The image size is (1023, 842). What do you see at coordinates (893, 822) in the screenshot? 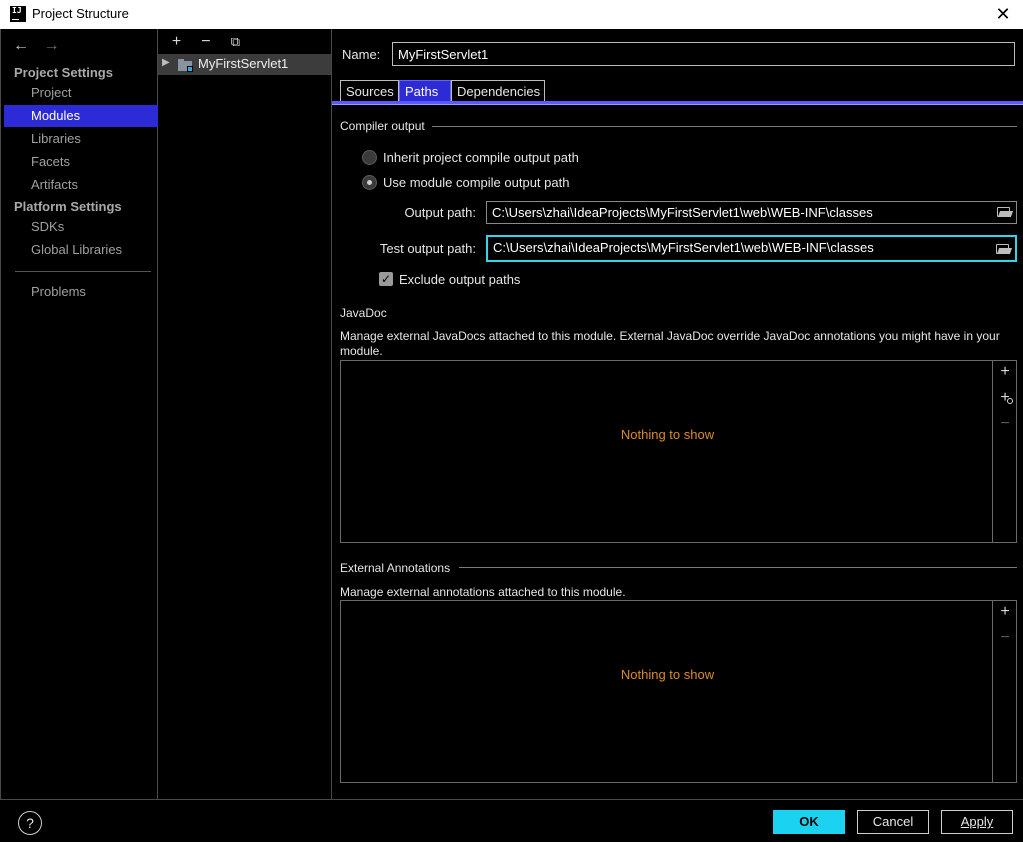
I see `cancel-button: Cancel` at bounding box center [893, 822].